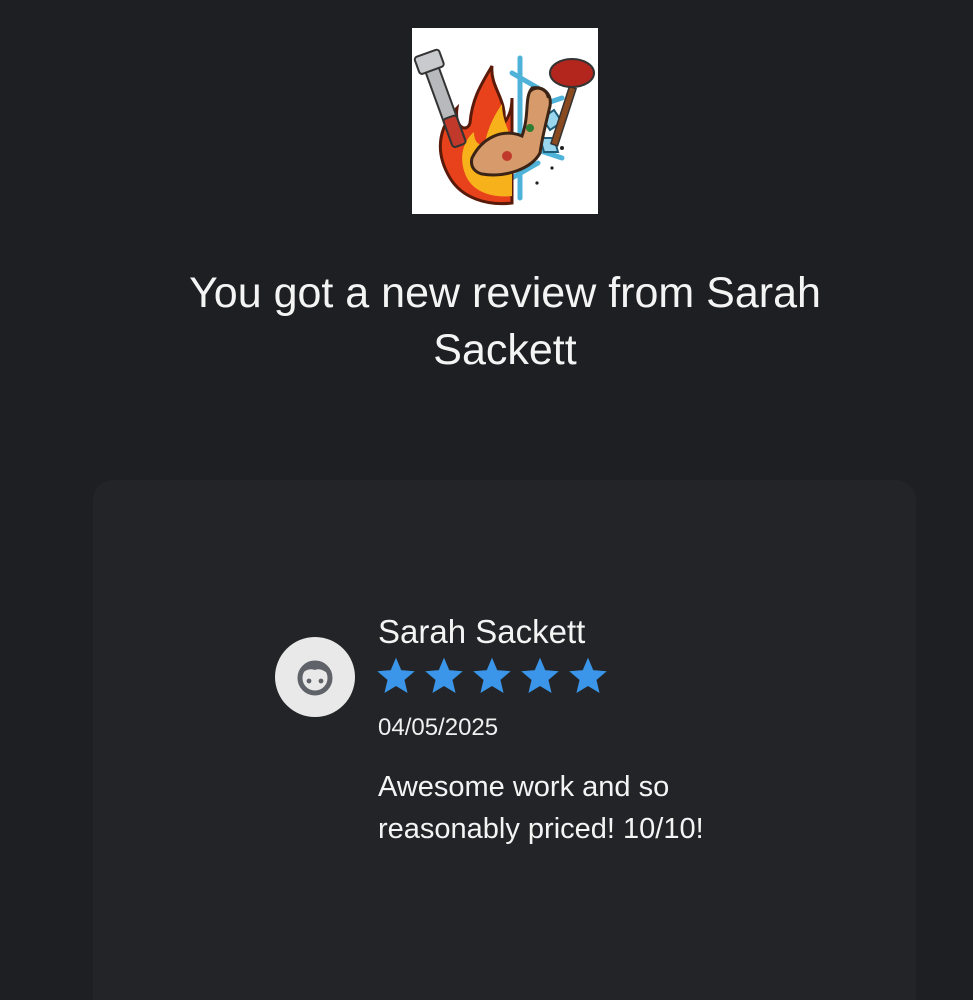 Image resolution: width=973 pixels, height=1000 pixels. Describe the element at coordinates (482, 631) in the screenshot. I see `reviewer-name: Sarah Sackett` at that location.